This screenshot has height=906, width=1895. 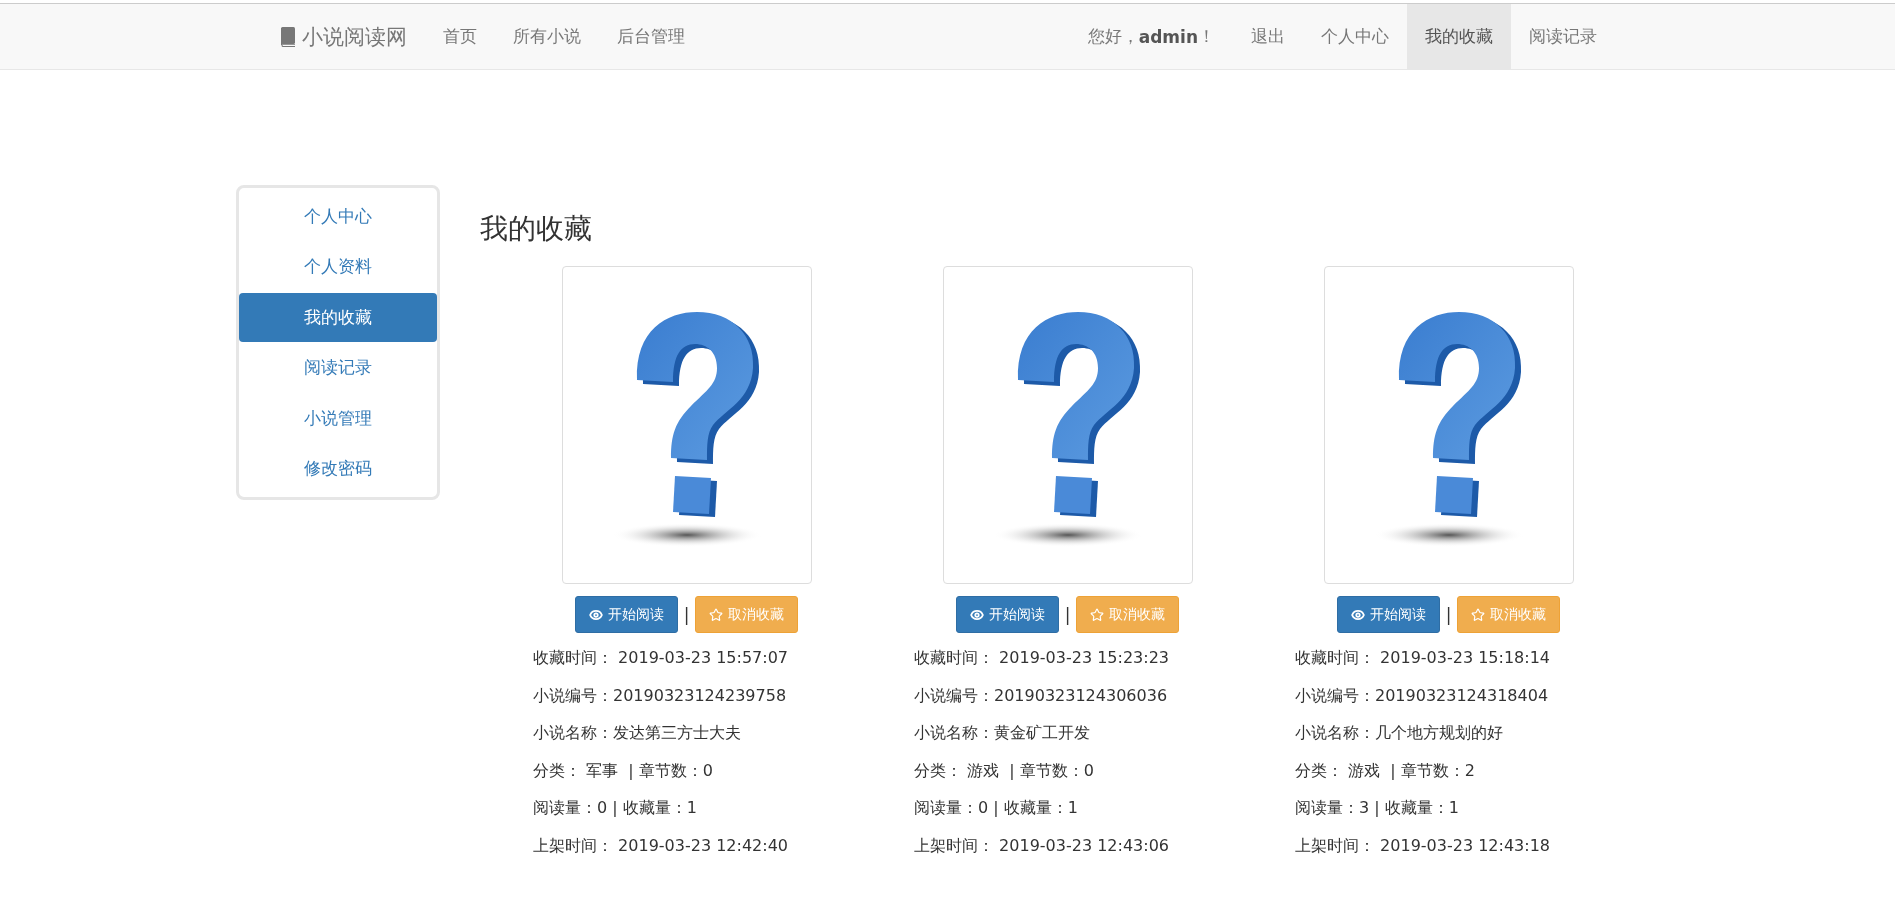 What do you see at coordinates (1422, 695) in the screenshot?
I see `detail-text: 小说编号：20190323124318404` at bounding box center [1422, 695].